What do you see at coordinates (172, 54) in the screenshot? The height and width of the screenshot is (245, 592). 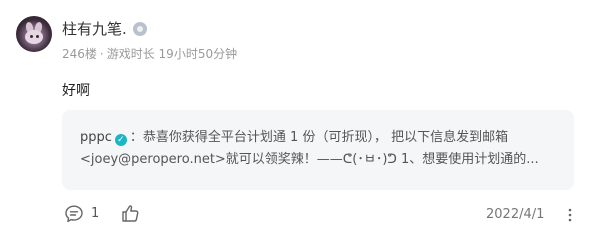 I see `playtime: 游戏时长 19小时50分钟` at bounding box center [172, 54].